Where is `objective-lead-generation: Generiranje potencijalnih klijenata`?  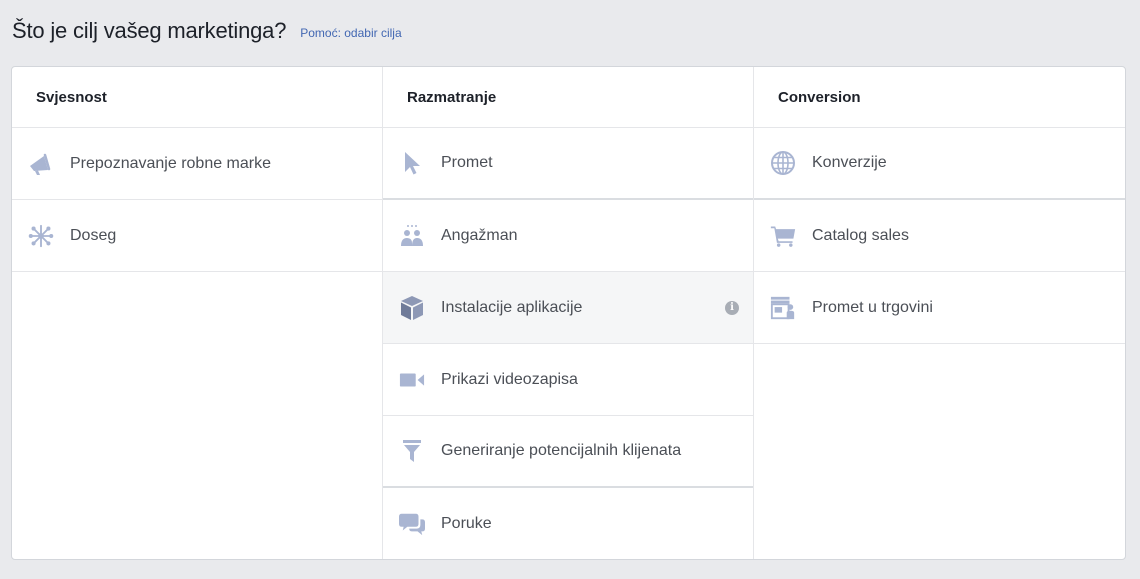
objective-lead-generation: Generiranje potencijalnih klijenata is located at coordinates (568, 452).